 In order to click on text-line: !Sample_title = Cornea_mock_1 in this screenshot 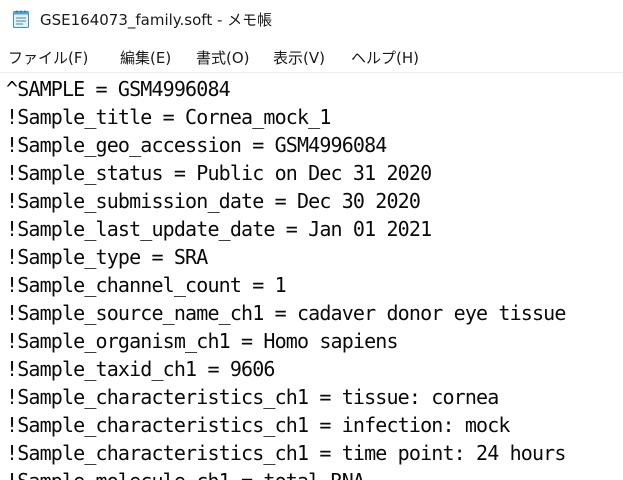, I will do `click(168, 117)`.